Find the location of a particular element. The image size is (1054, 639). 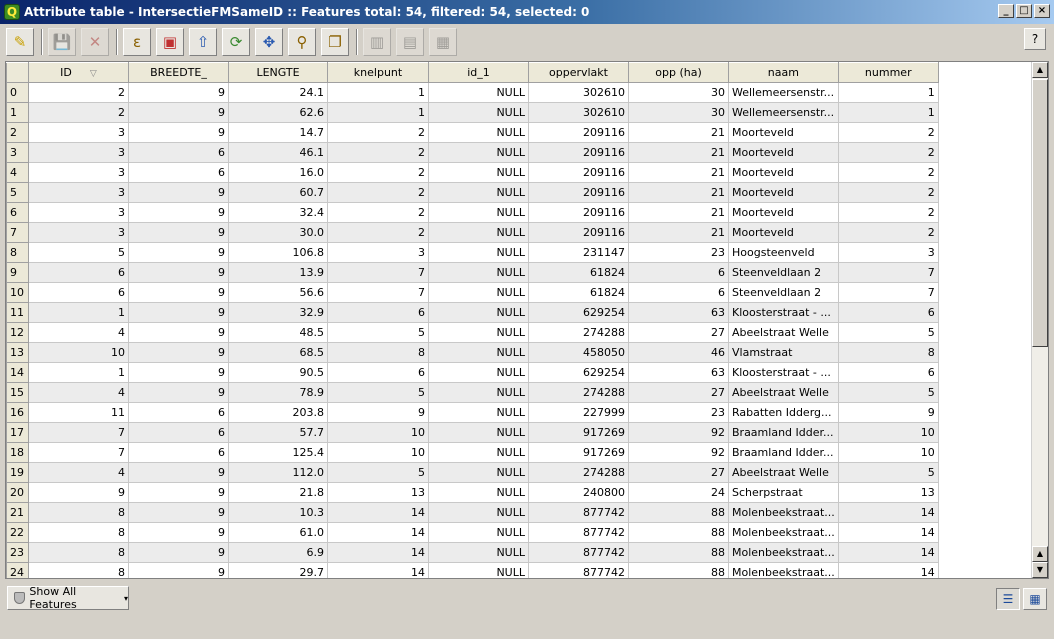

table-cell: 21 is located at coordinates (678, 212).